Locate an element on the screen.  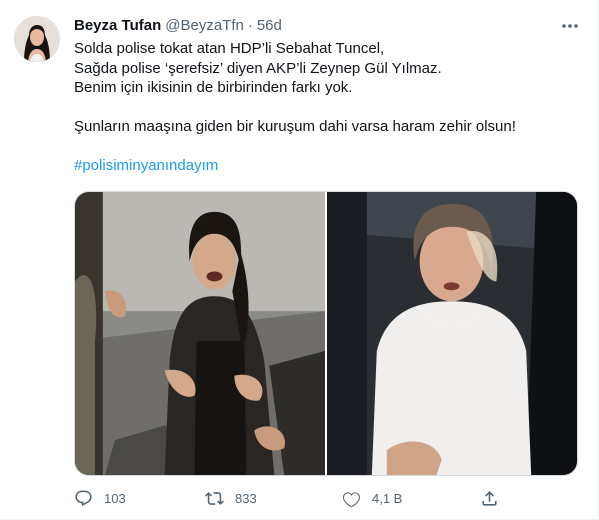
retweet-button: 833 is located at coordinates (231, 498).